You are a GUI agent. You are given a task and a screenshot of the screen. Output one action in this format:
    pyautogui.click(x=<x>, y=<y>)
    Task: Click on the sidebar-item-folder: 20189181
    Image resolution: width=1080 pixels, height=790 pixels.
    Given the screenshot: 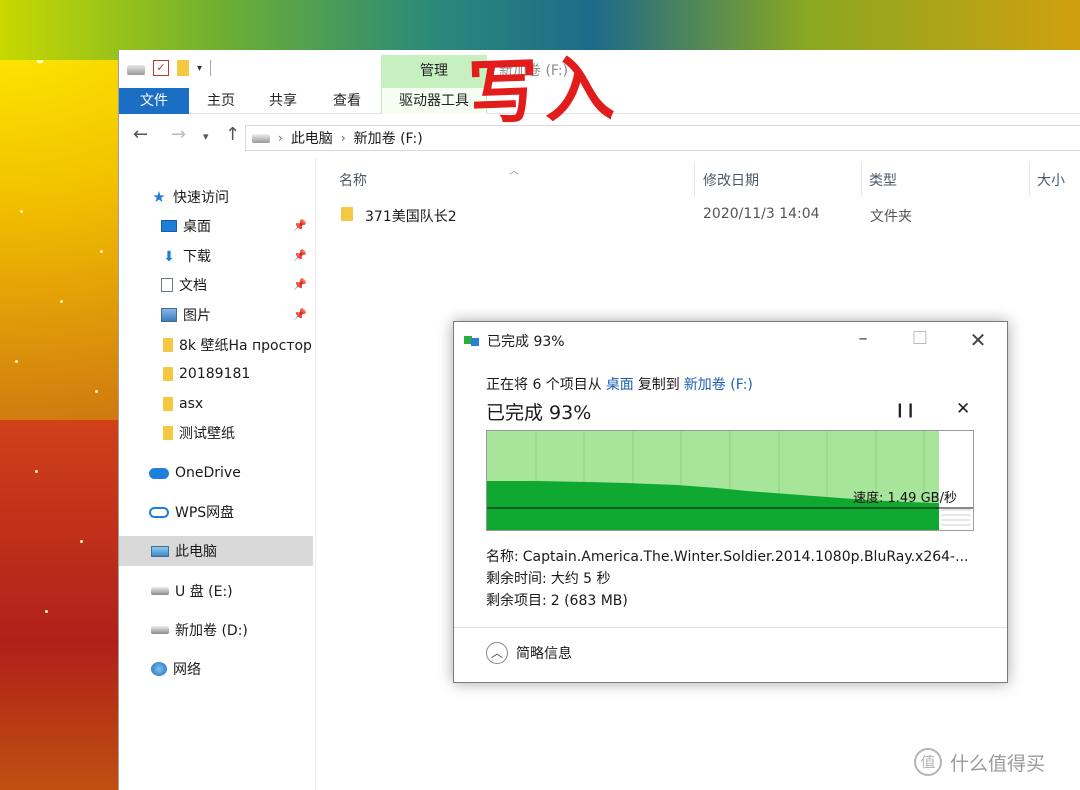 What is the action you would take?
    pyautogui.click(x=216, y=374)
    